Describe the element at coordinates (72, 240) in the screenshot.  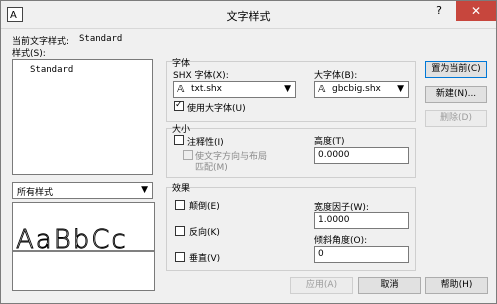
I see `svg-text: AaBbCc` at that location.